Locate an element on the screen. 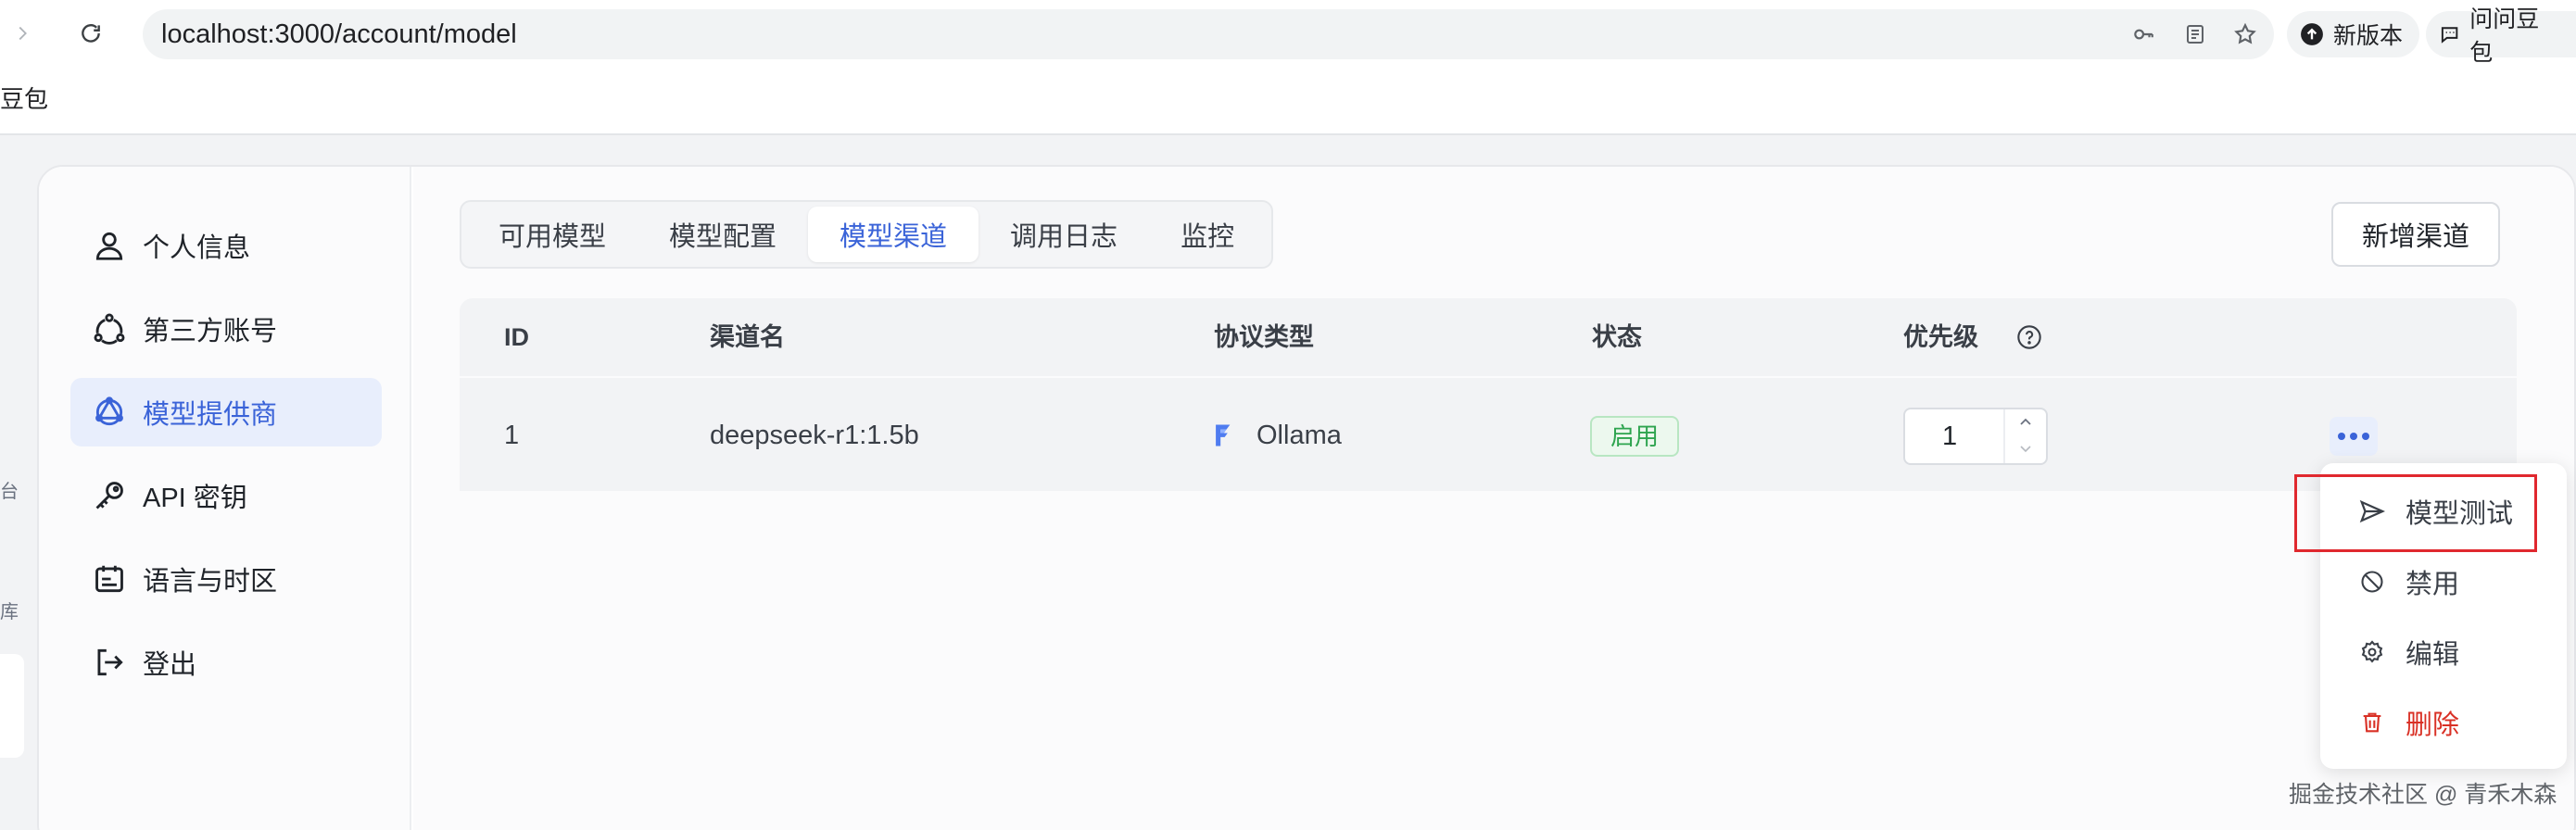 This screenshot has height=830, width=2576. sidebar-item-label: API 密钥 is located at coordinates (195, 498).